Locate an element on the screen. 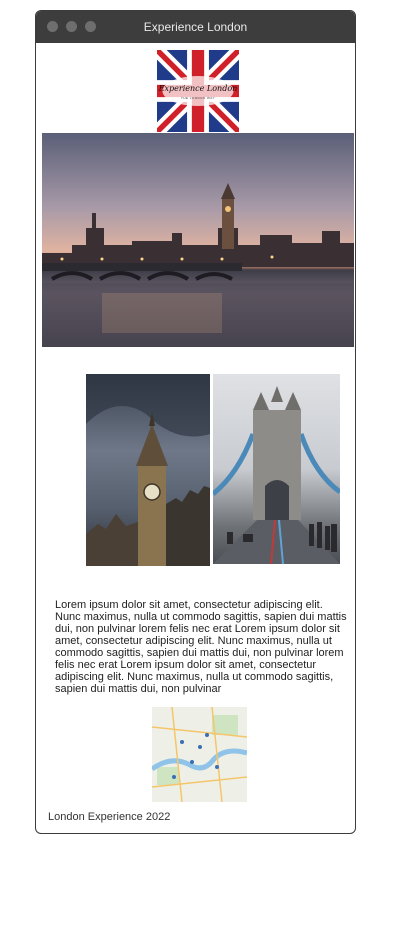 The width and height of the screenshot is (420, 933). maximize-window-button is located at coordinates (90, 26).